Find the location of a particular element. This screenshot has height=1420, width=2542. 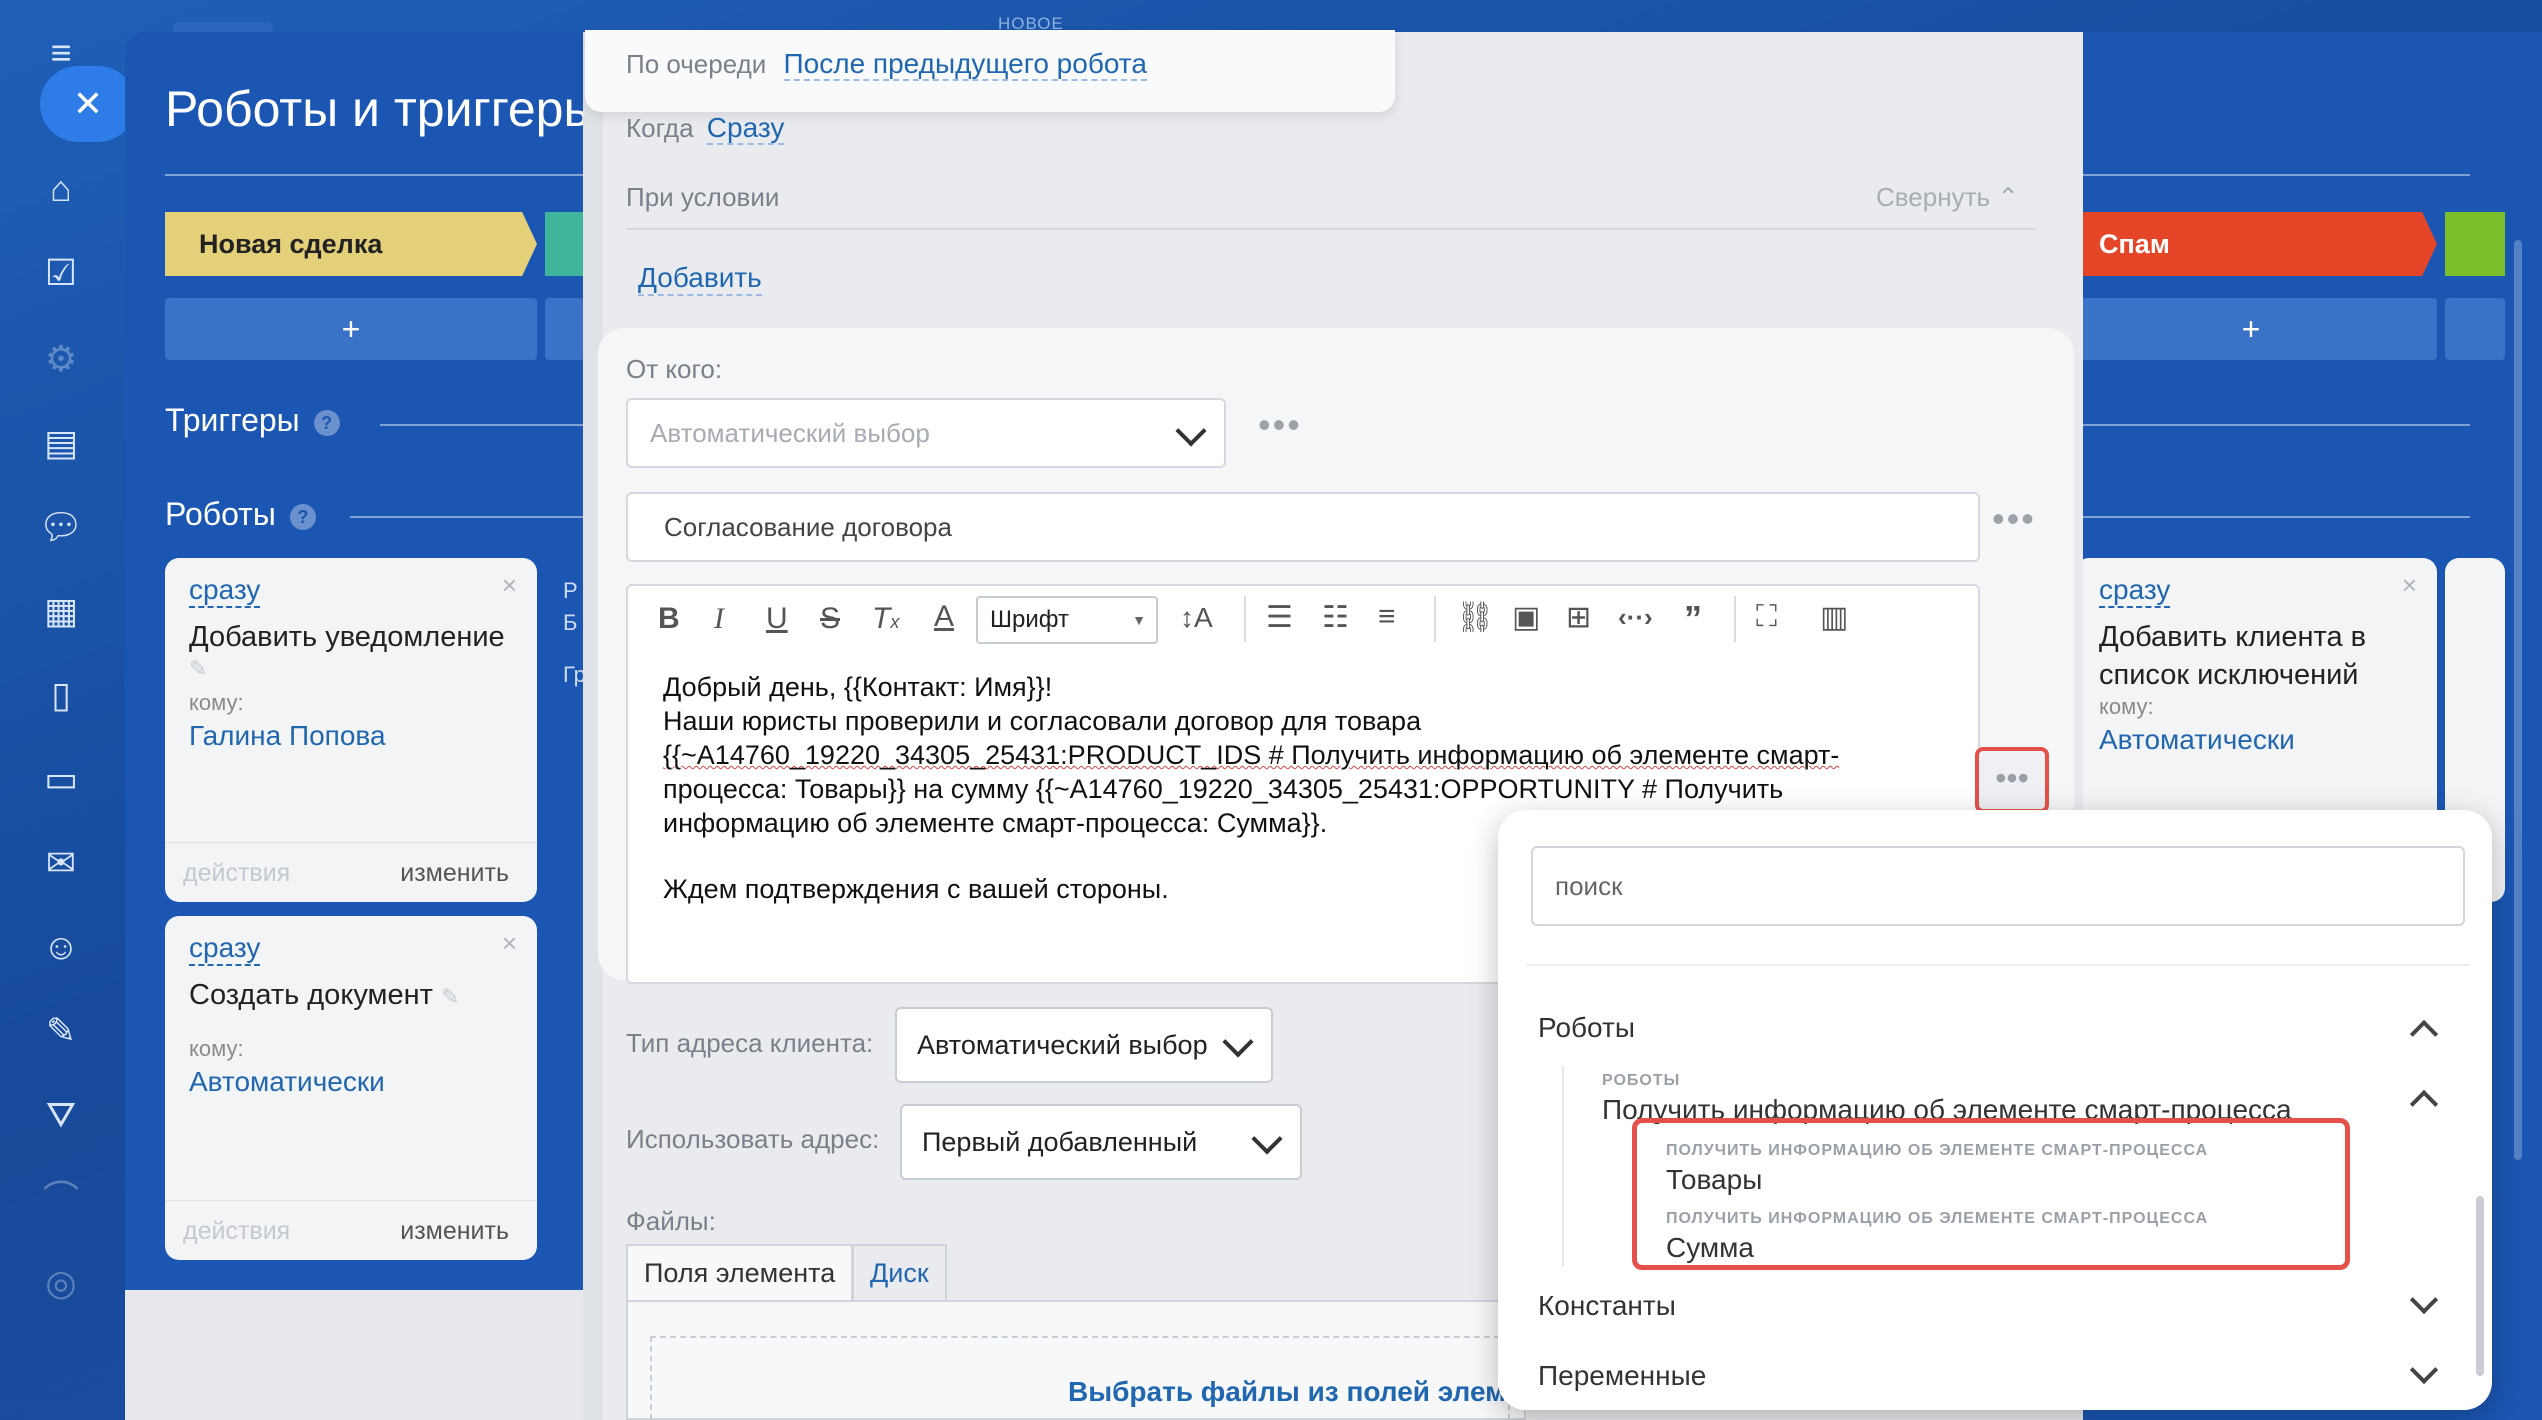

add-robot-button-spam: + is located at coordinates (2251, 329).